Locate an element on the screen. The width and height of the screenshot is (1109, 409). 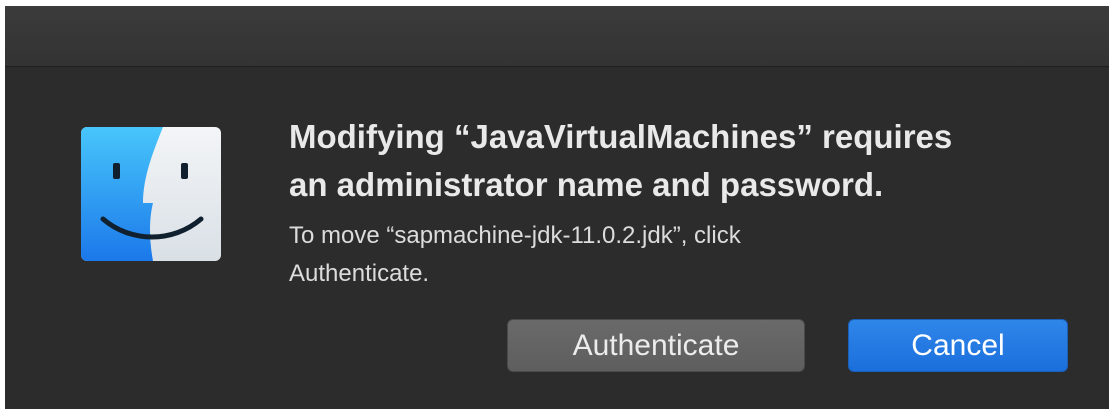
cancel-button: Cancel is located at coordinates (958, 345).